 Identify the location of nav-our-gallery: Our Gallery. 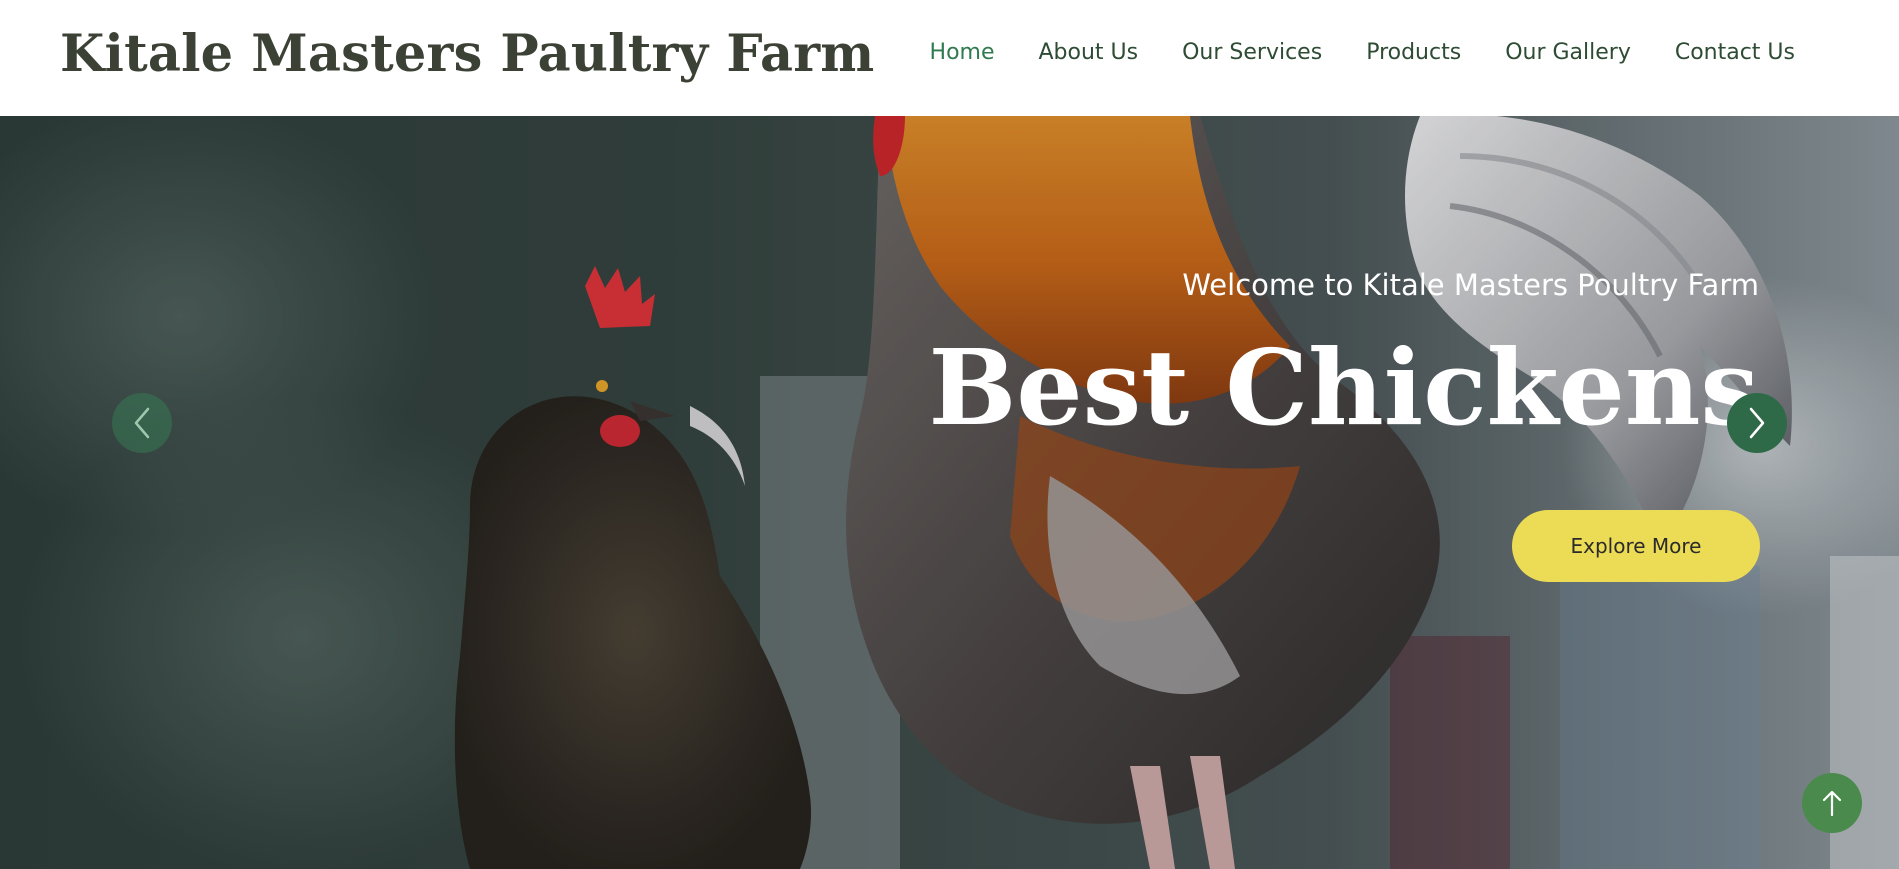
(1568, 52).